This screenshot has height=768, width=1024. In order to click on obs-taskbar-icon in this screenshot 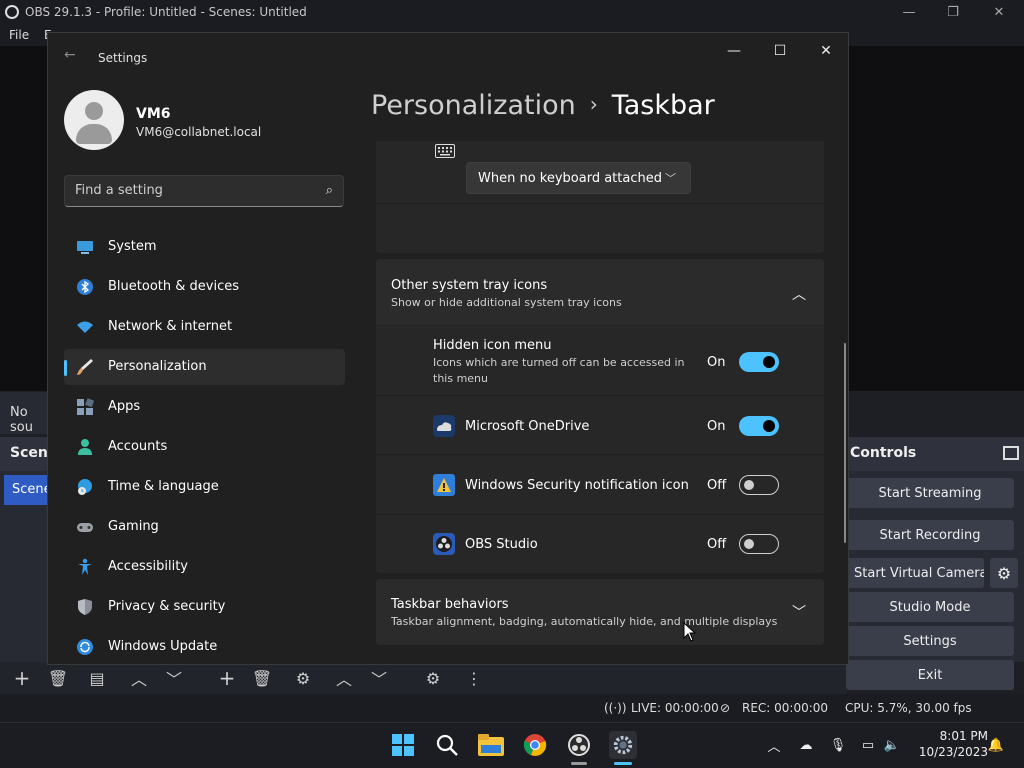, I will do `click(579, 745)`.